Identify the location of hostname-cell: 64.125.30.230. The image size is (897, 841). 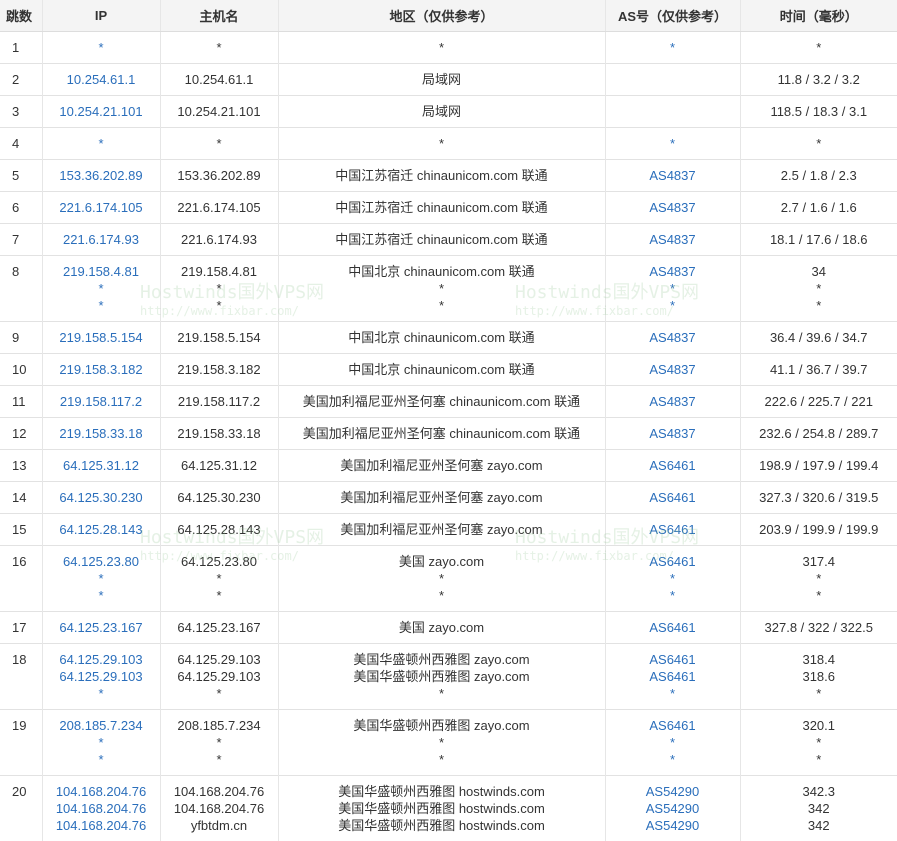
(218, 497).